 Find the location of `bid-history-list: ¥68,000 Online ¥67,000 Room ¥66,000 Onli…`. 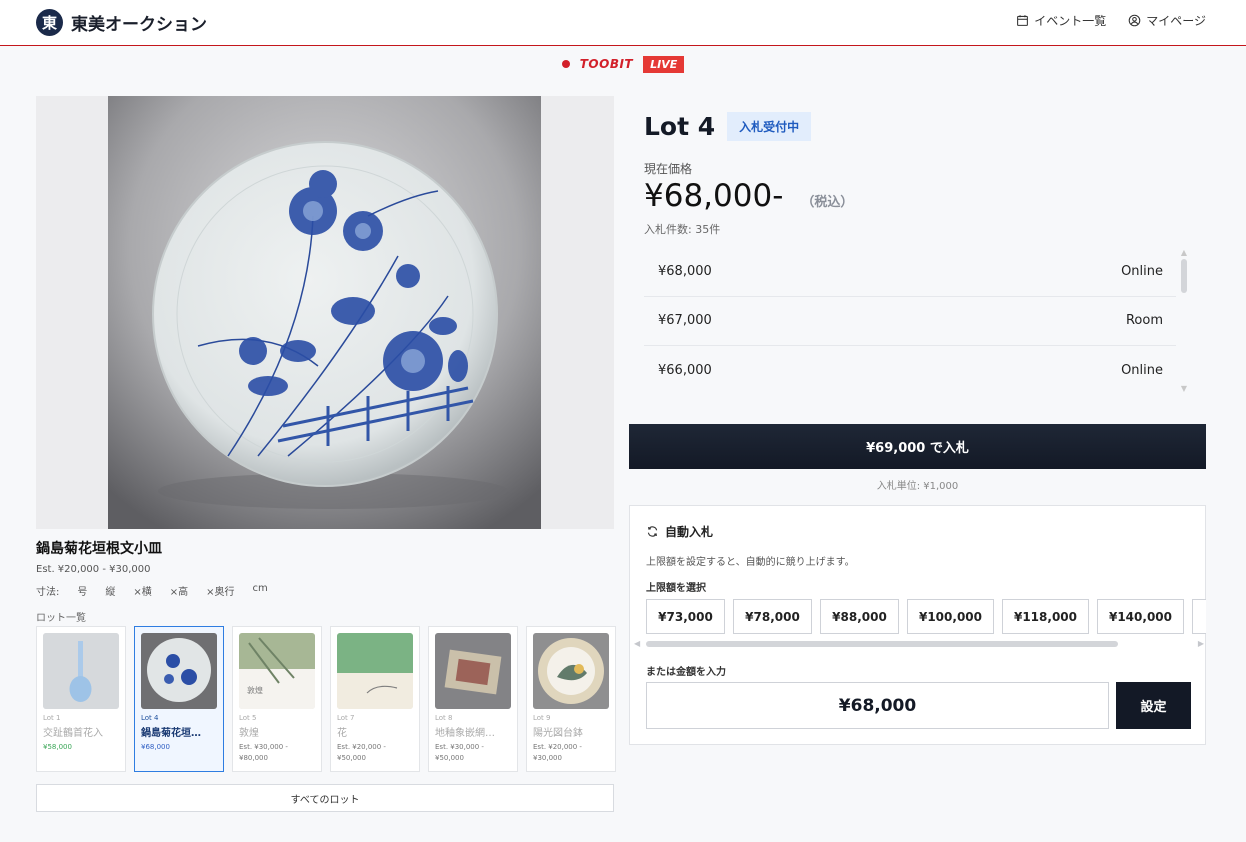

bid-history-list: ¥68,000 Online ¥67,000 Room ¥66,000 Onli… is located at coordinates (917, 321).